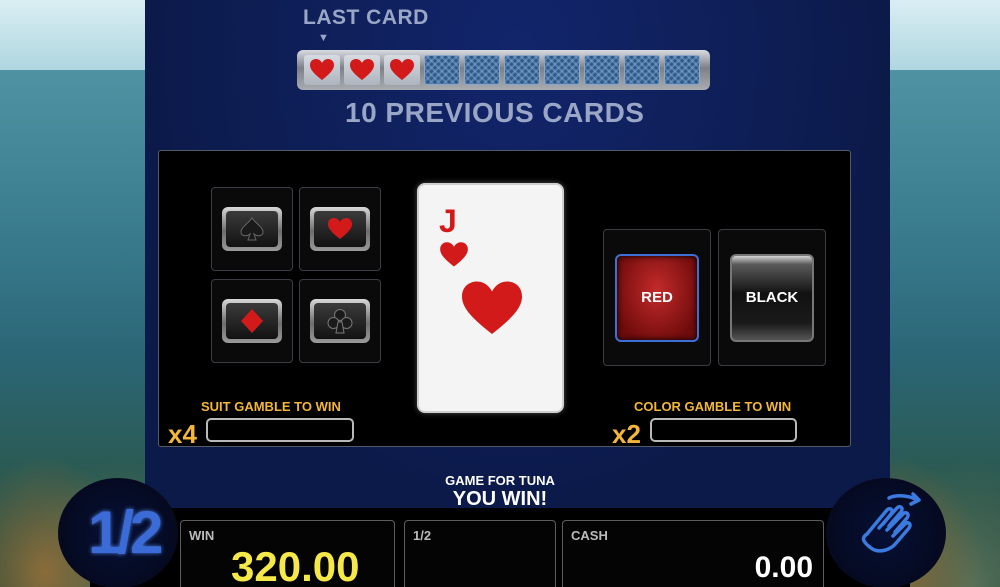  Describe the element at coordinates (492, 307) in the screenshot. I see `card-center-heart-icon` at that location.